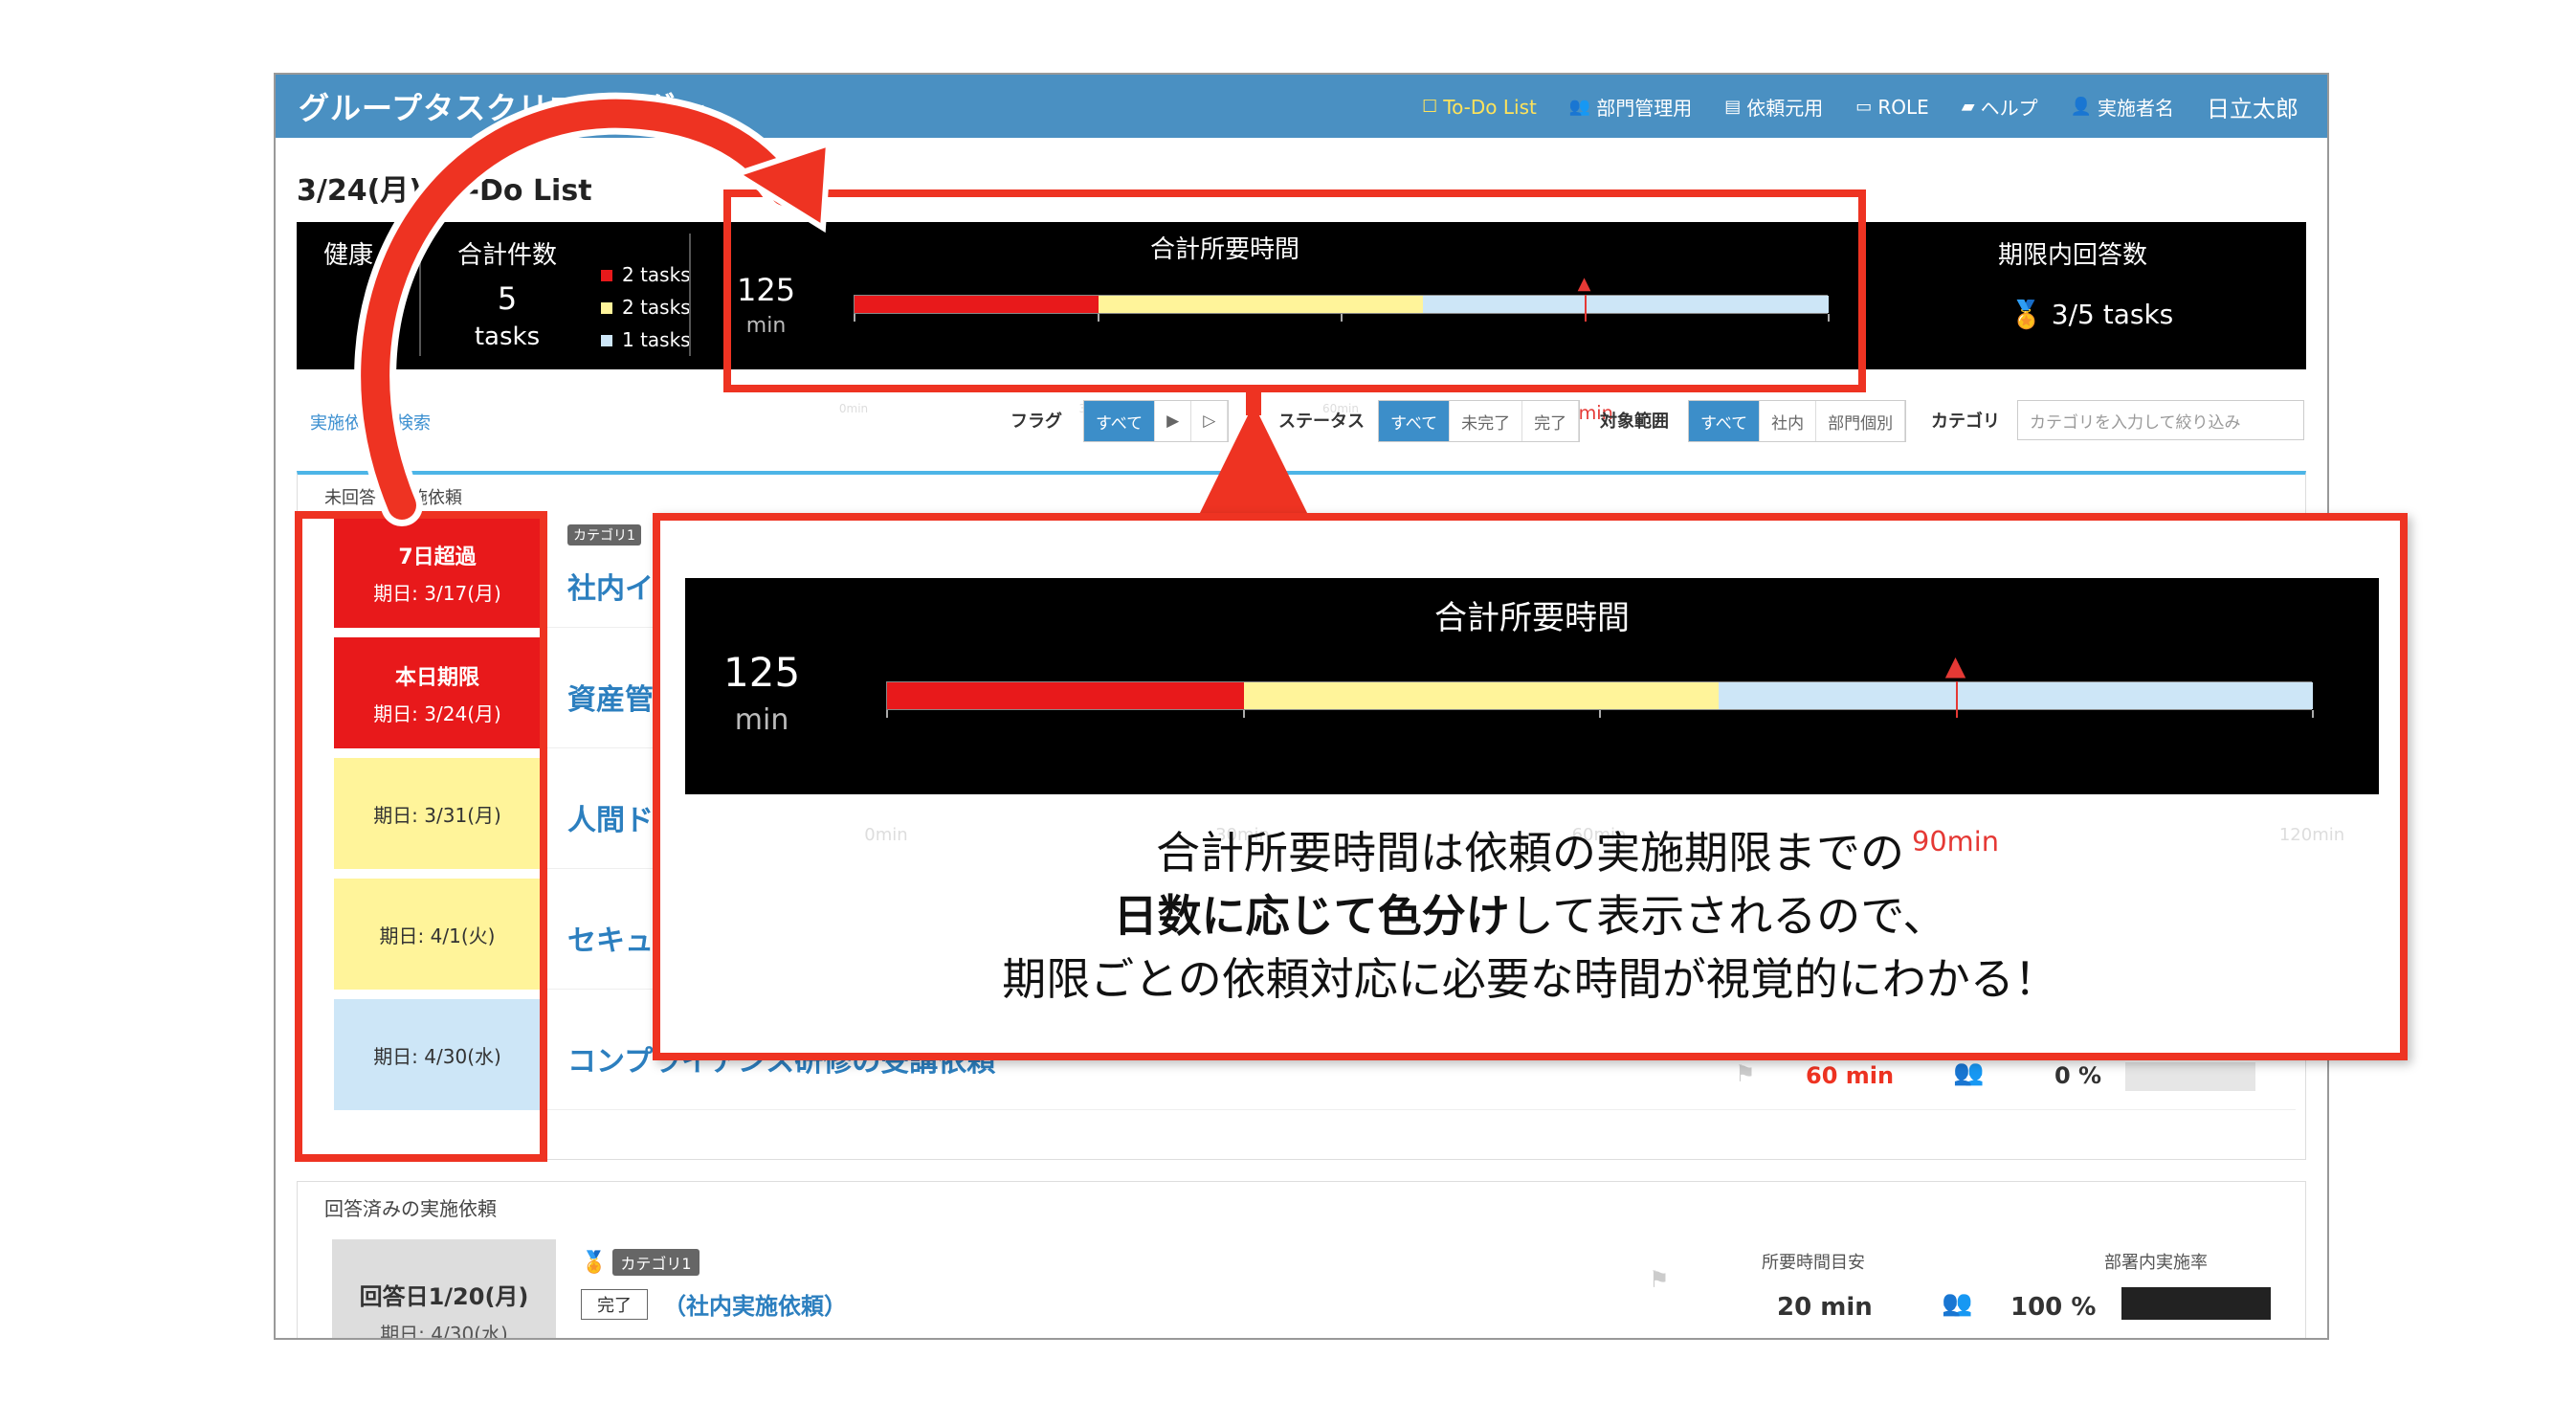 The image size is (2576, 1403). I want to click on time-bar-track, so click(1599, 695).